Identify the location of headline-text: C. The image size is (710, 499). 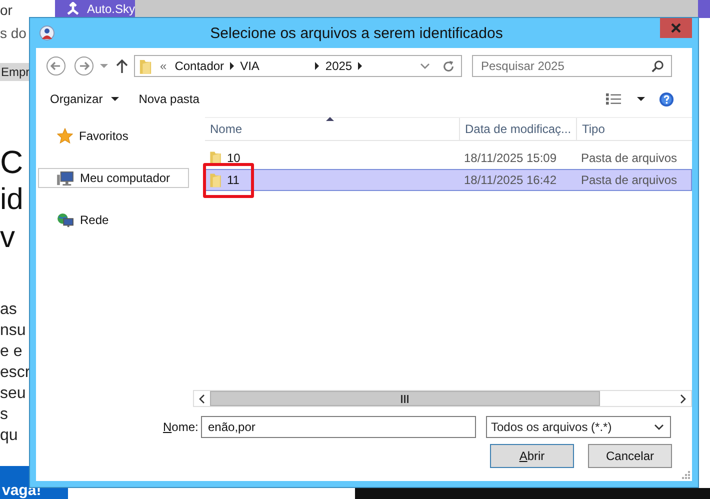
(12, 162).